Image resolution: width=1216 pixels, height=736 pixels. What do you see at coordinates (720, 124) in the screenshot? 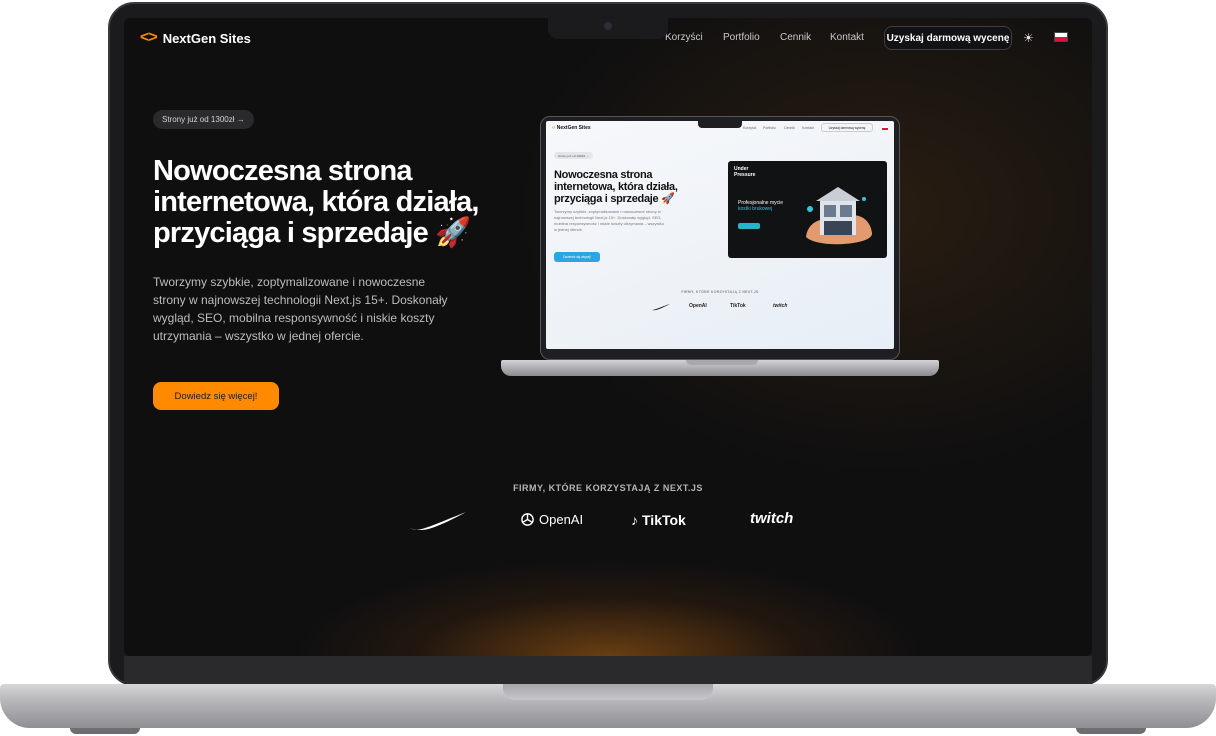
I see `mockup-notch` at bounding box center [720, 124].